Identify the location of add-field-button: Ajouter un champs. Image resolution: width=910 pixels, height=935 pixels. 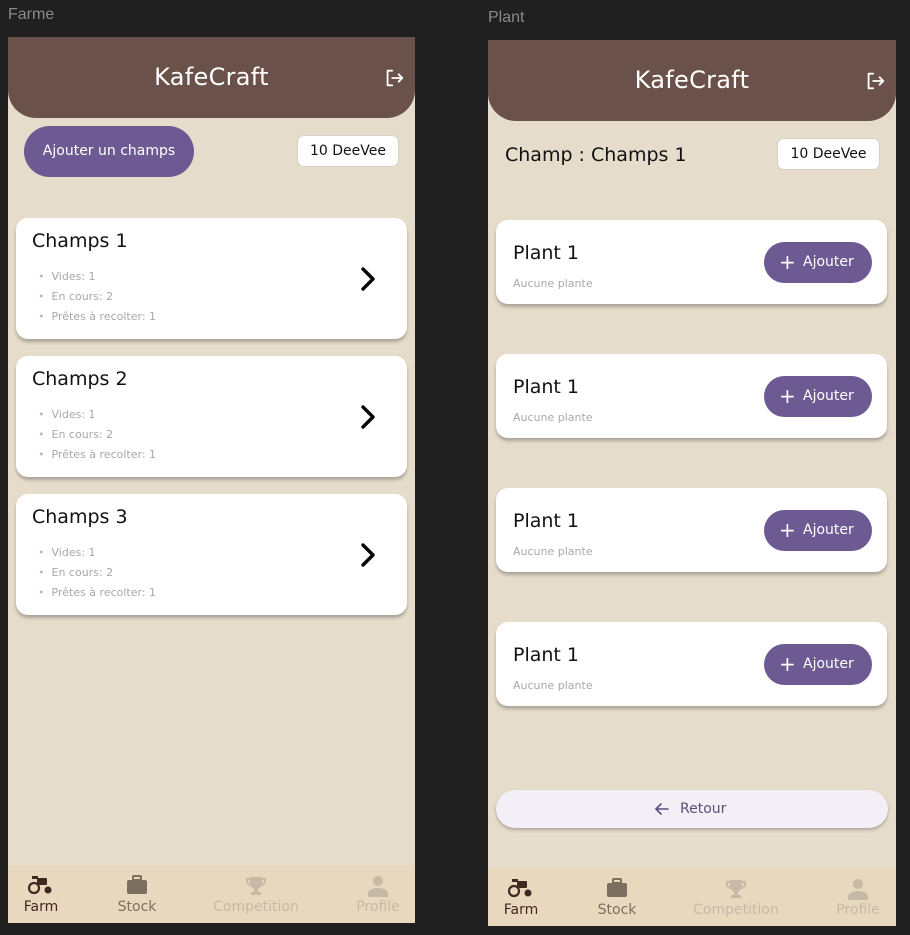
(109, 151).